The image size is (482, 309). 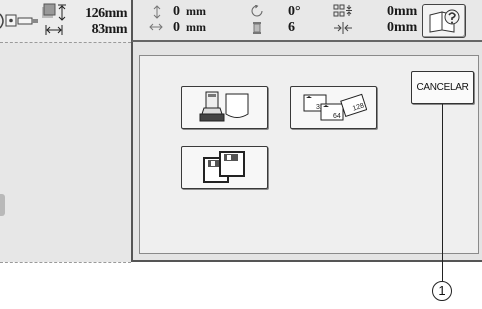 I want to click on horizontal-offset-unit: mm, so click(x=196, y=27).